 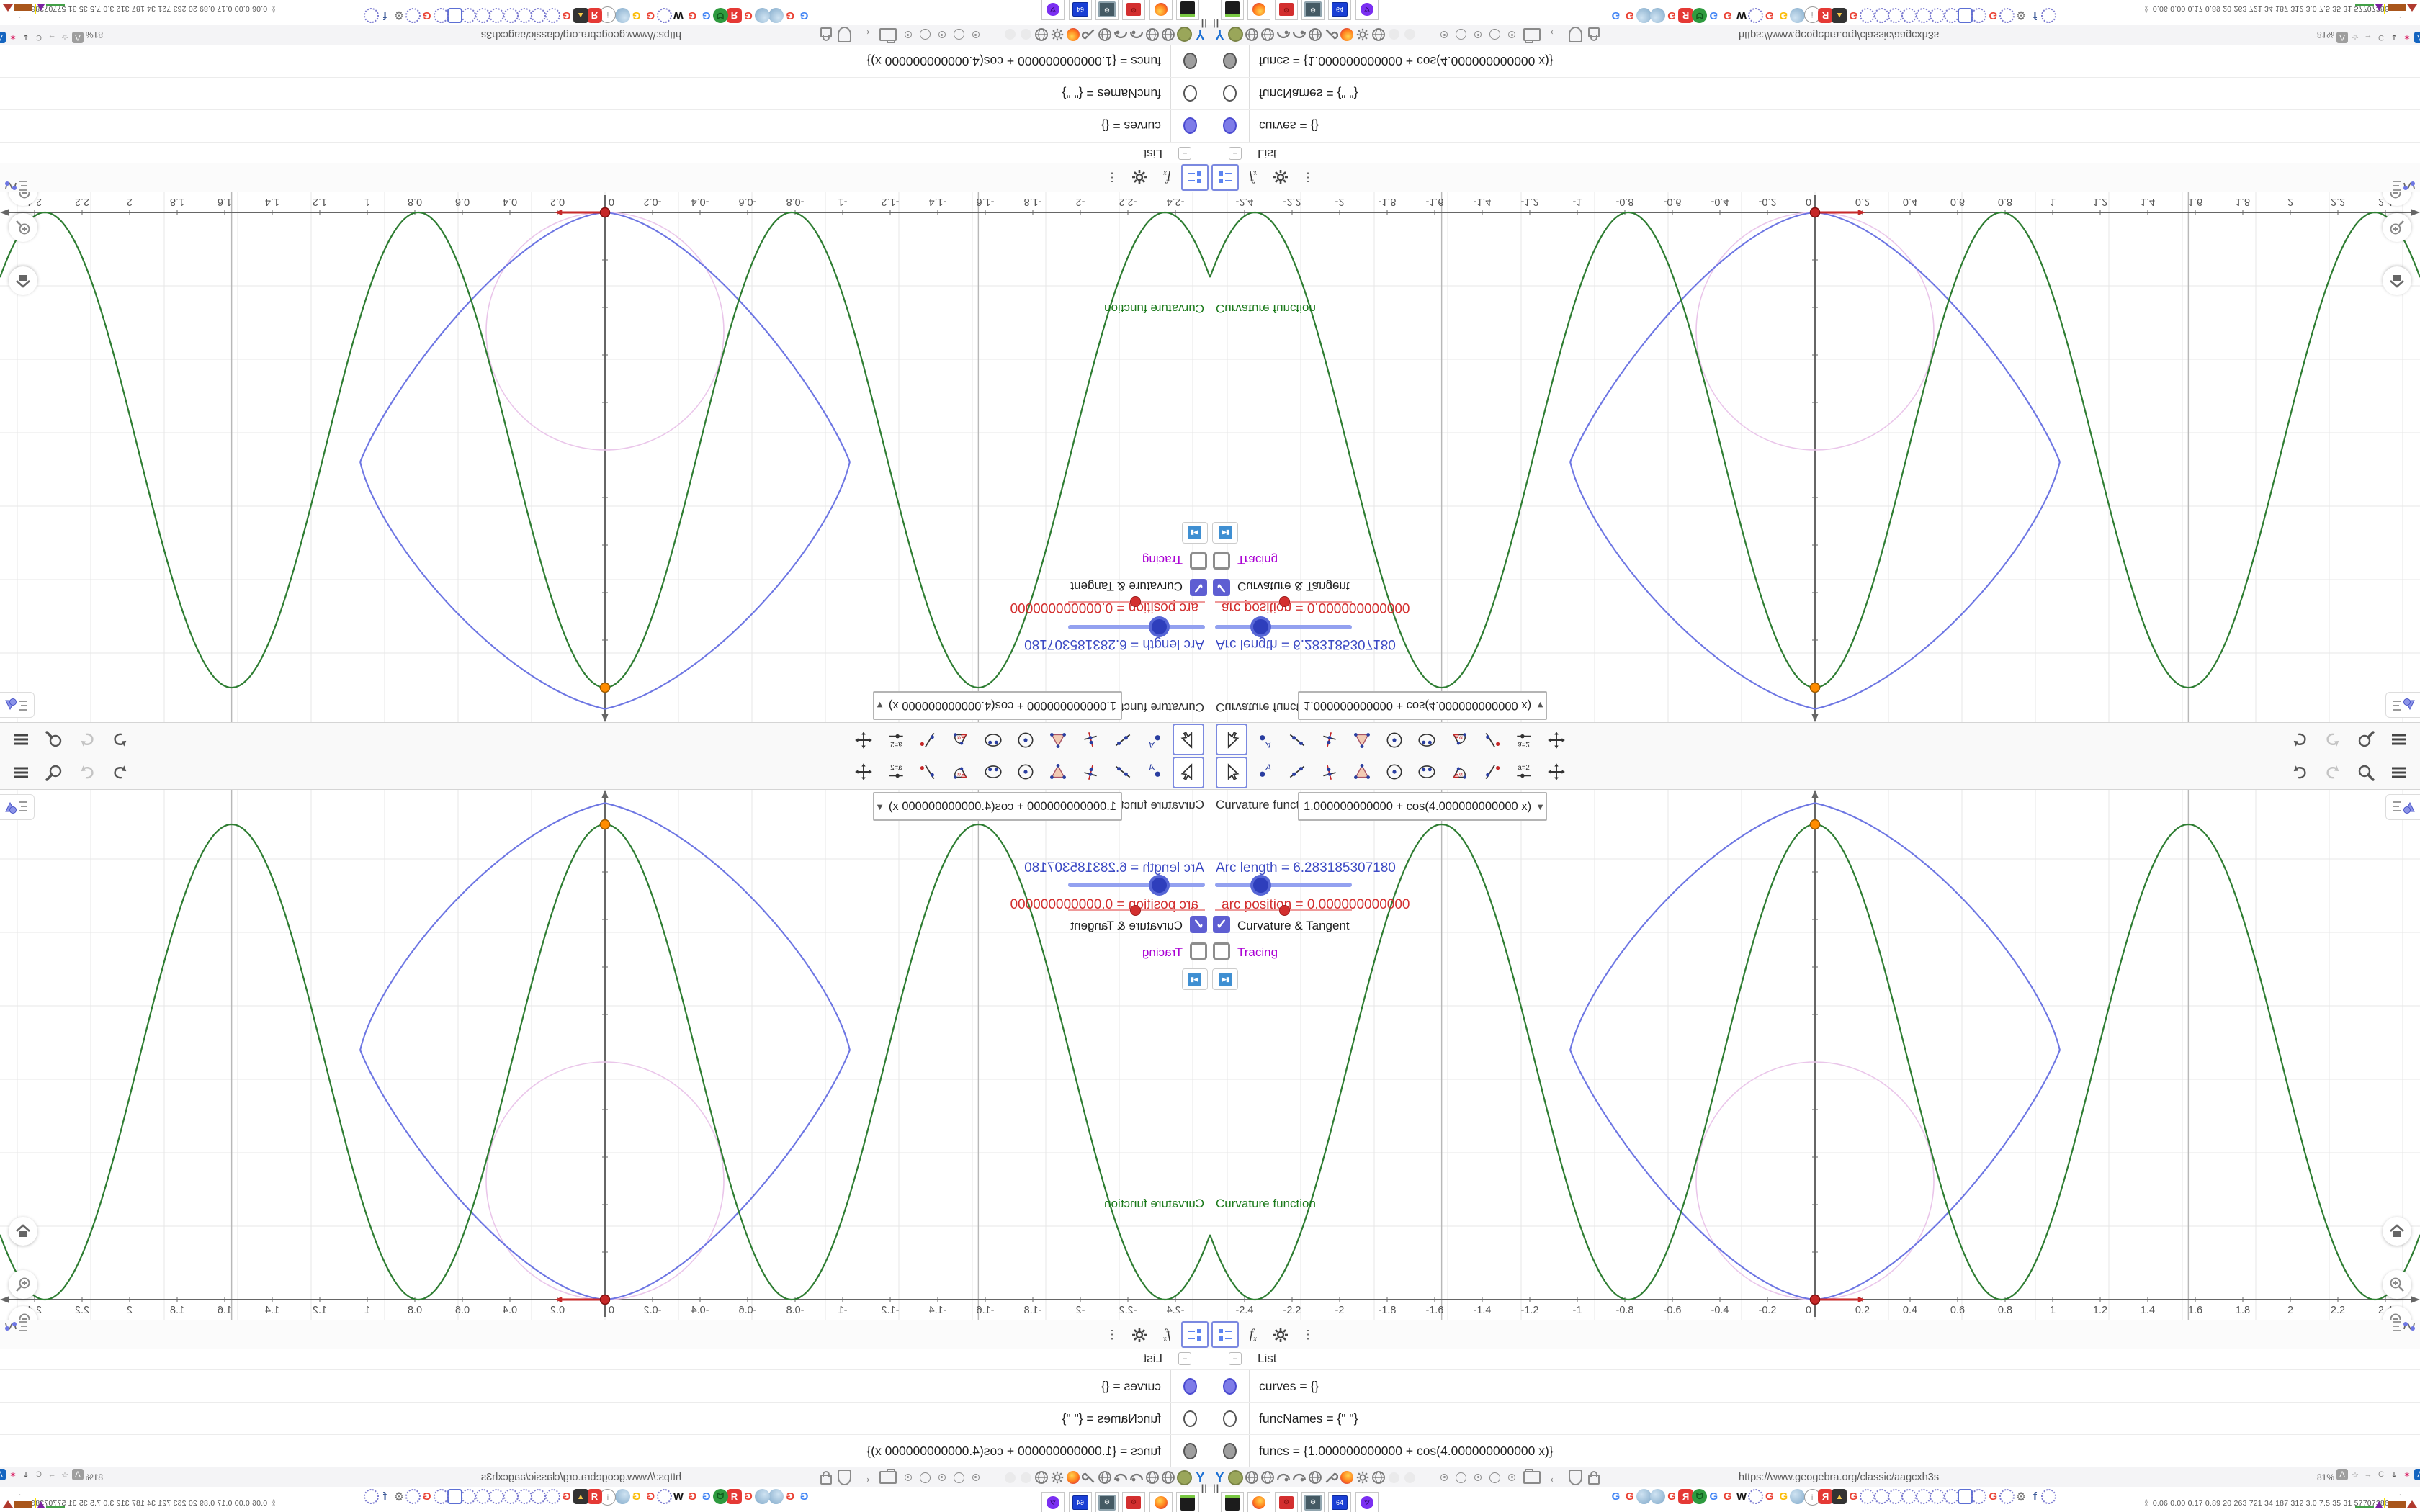 I want to click on tool-perpendicular, so click(x=1090, y=740).